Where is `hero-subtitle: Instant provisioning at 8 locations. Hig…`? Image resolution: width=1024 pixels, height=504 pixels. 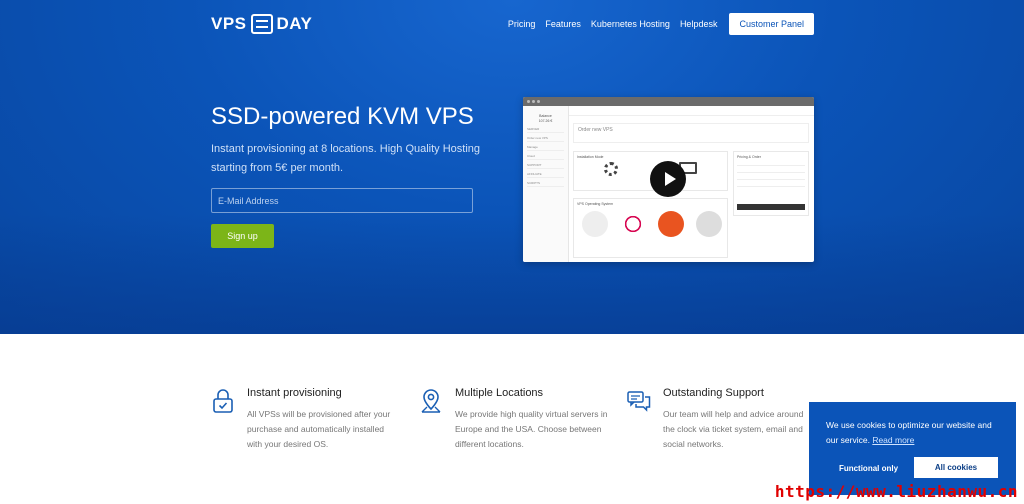
hero-subtitle: Instant provisioning at 8 locations. Hig… is located at coordinates (346, 158).